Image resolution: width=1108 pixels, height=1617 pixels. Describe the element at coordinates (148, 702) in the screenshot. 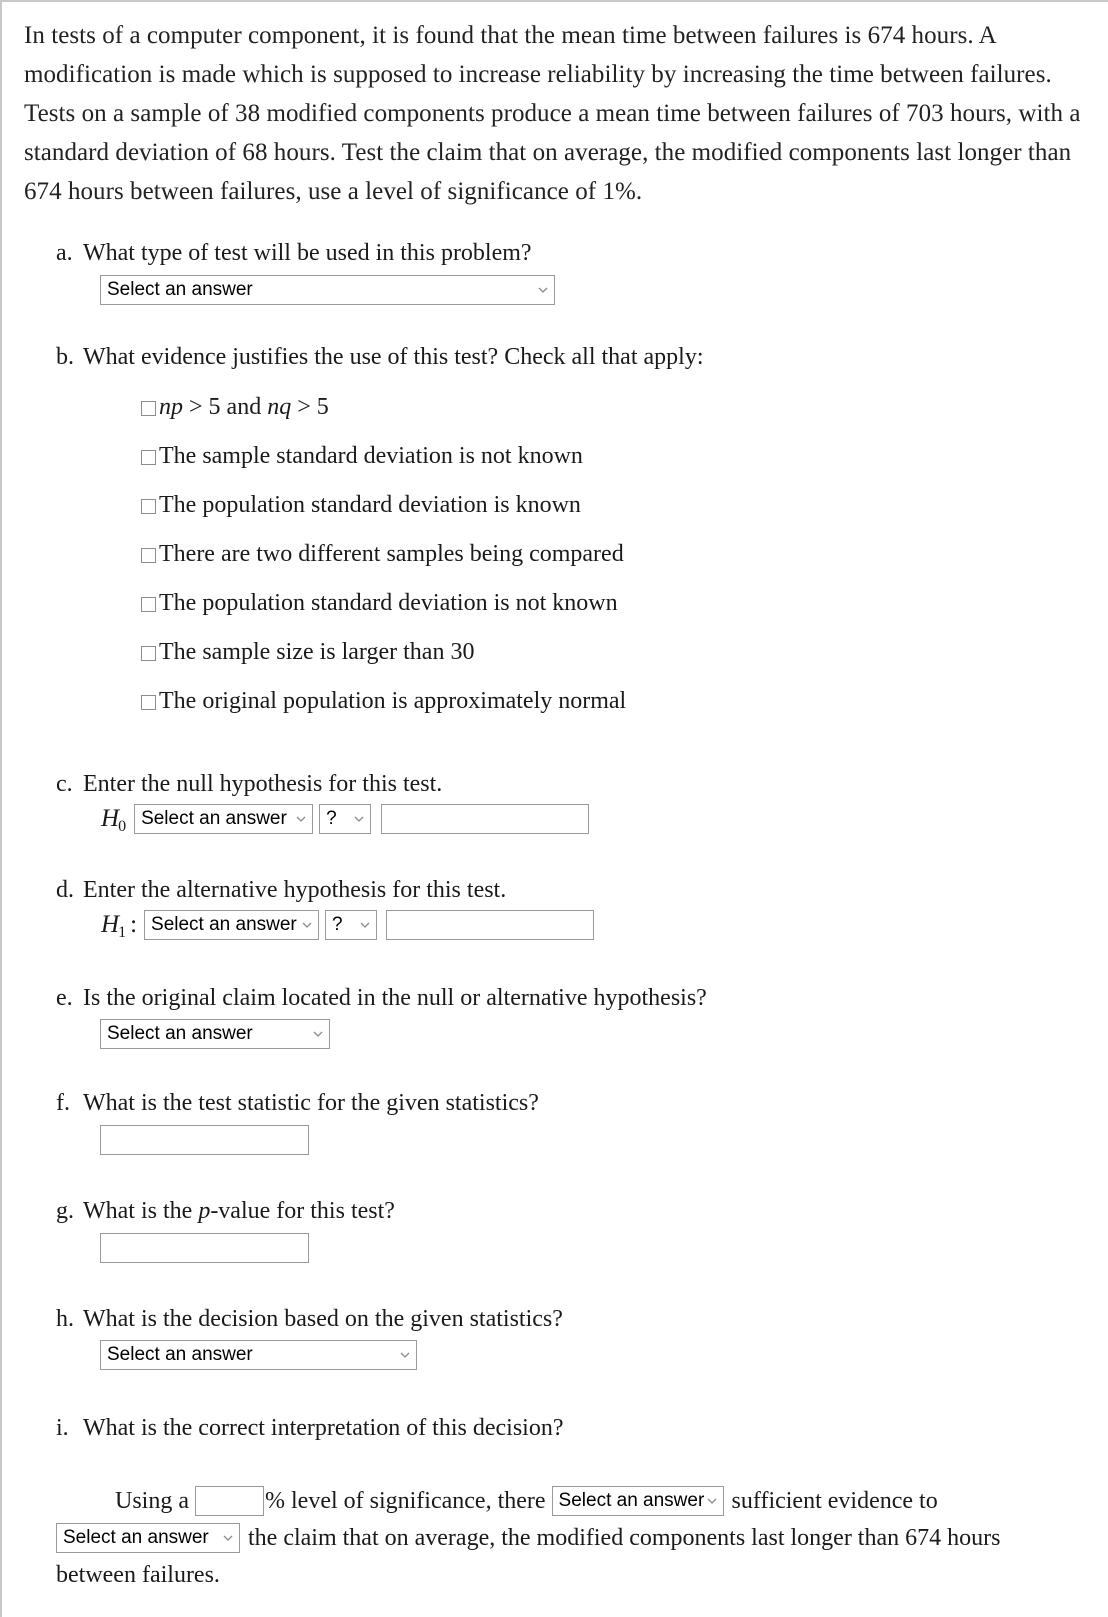

I see `checkbox-population-normal` at that location.